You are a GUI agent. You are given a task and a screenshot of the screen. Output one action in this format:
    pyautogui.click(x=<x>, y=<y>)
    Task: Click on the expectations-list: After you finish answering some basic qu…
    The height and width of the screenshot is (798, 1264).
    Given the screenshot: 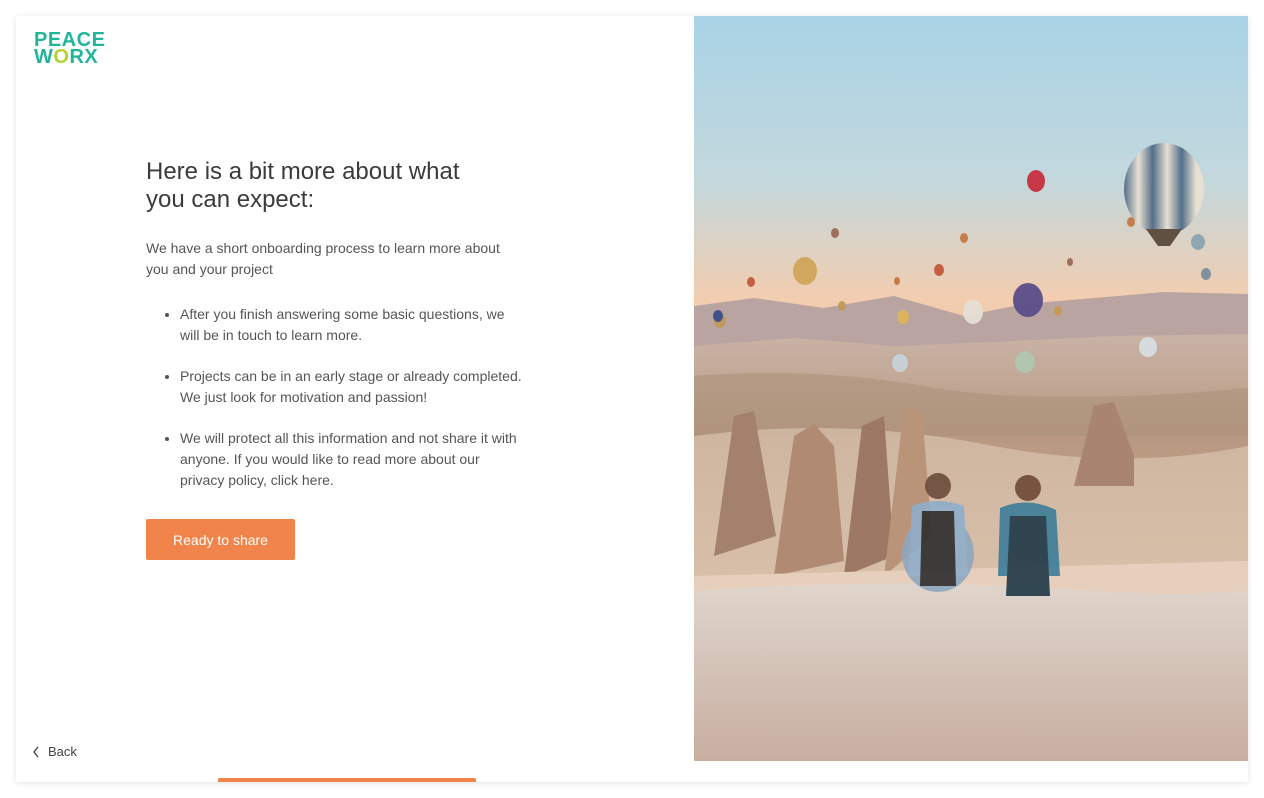 What is the action you would take?
    pyautogui.click(x=336, y=397)
    